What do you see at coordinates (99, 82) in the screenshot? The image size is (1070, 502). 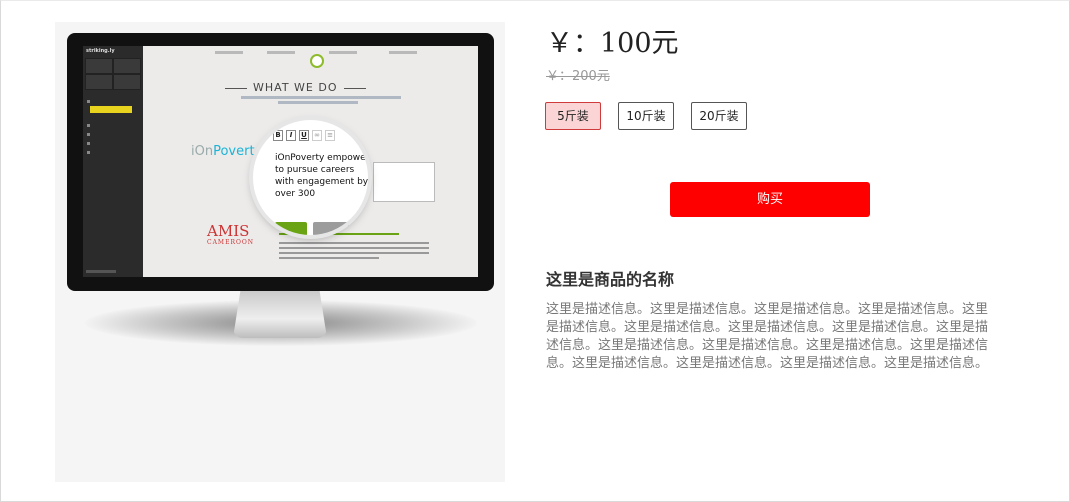 I see `screen-preview-icon` at bounding box center [99, 82].